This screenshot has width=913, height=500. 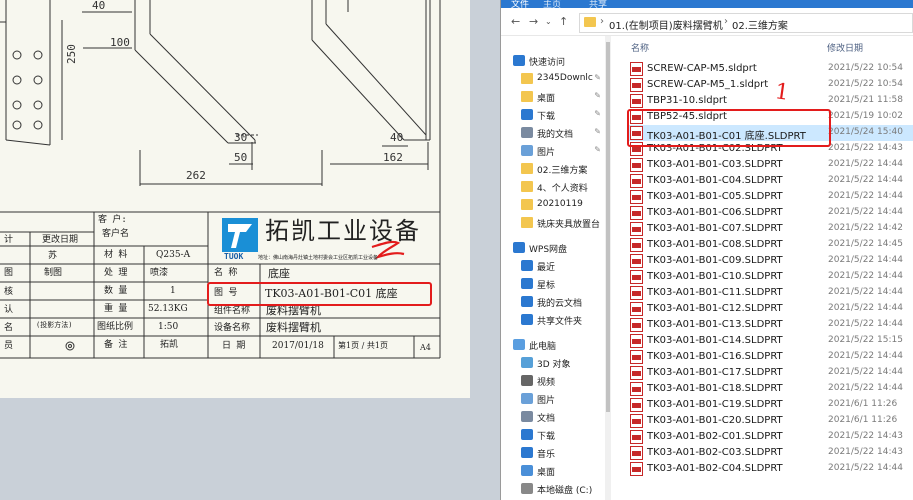 What do you see at coordinates (554, 97) in the screenshot?
I see `sidebar-item: 桌面 ✎` at bounding box center [554, 97].